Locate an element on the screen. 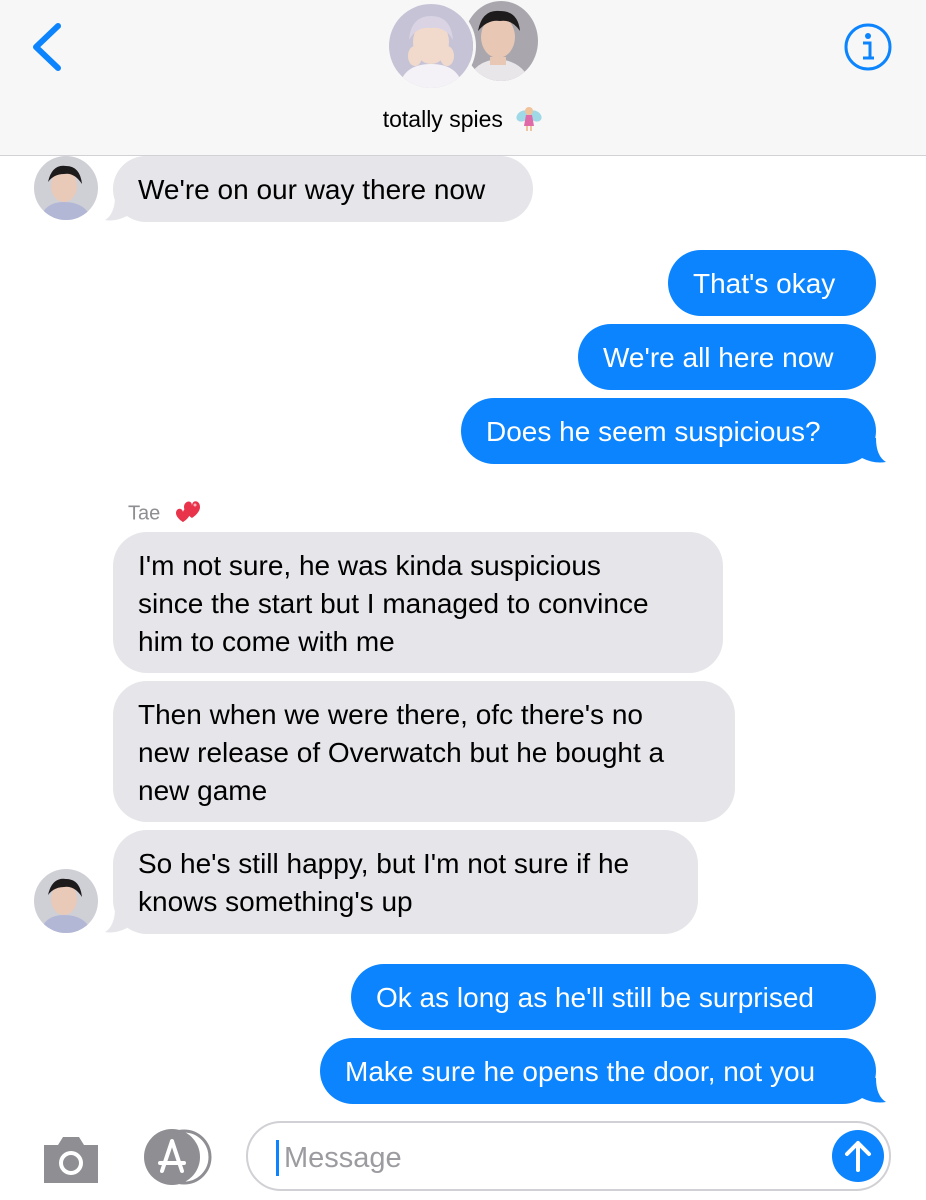  two-hearts-emoji-icon is located at coordinates (189, 514).